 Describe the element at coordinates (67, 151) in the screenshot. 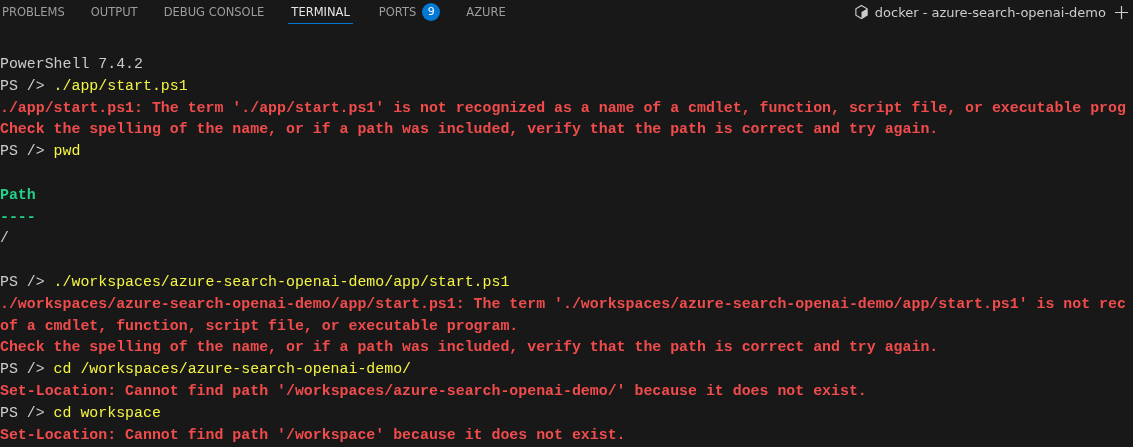

I see `command-text: pwd` at that location.